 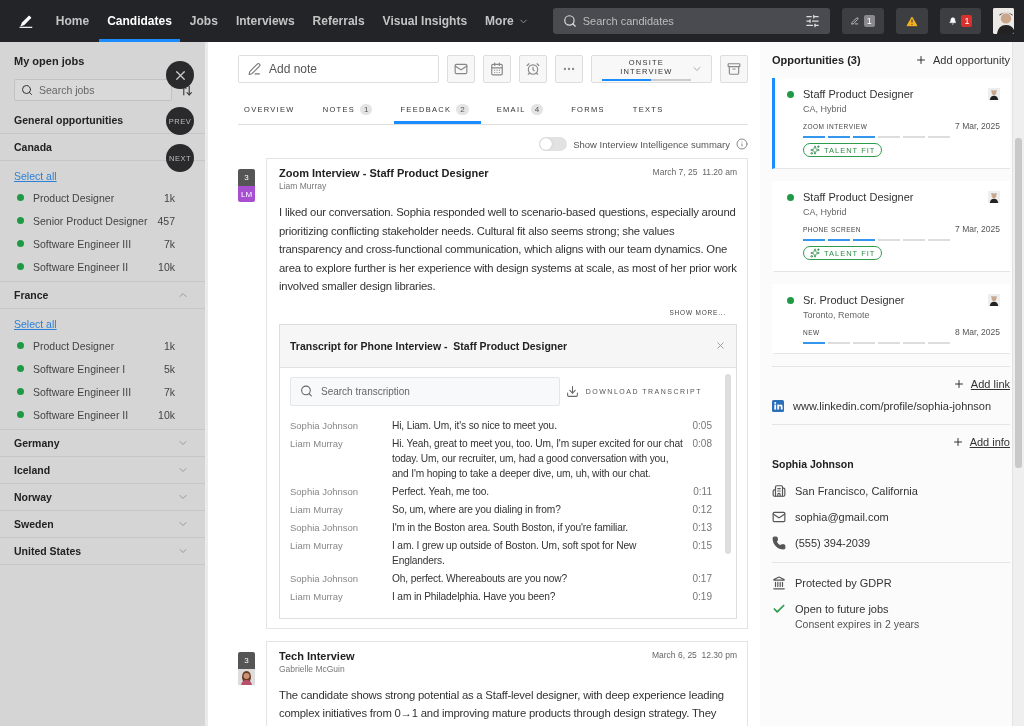 I want to click on timestamp: 0:11, so click(x=702, y=491).